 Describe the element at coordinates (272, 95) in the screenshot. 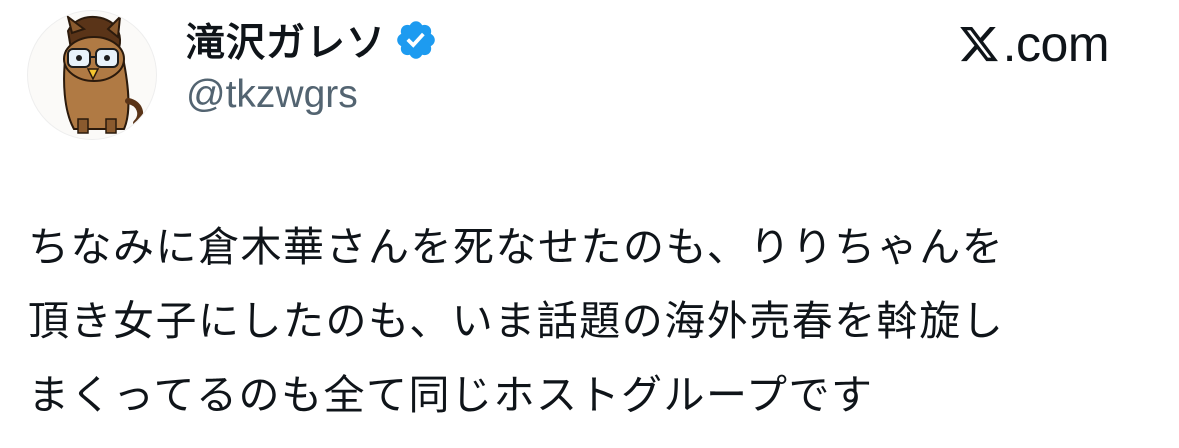

I see `author-handle: @tkzwgrs` at that location.